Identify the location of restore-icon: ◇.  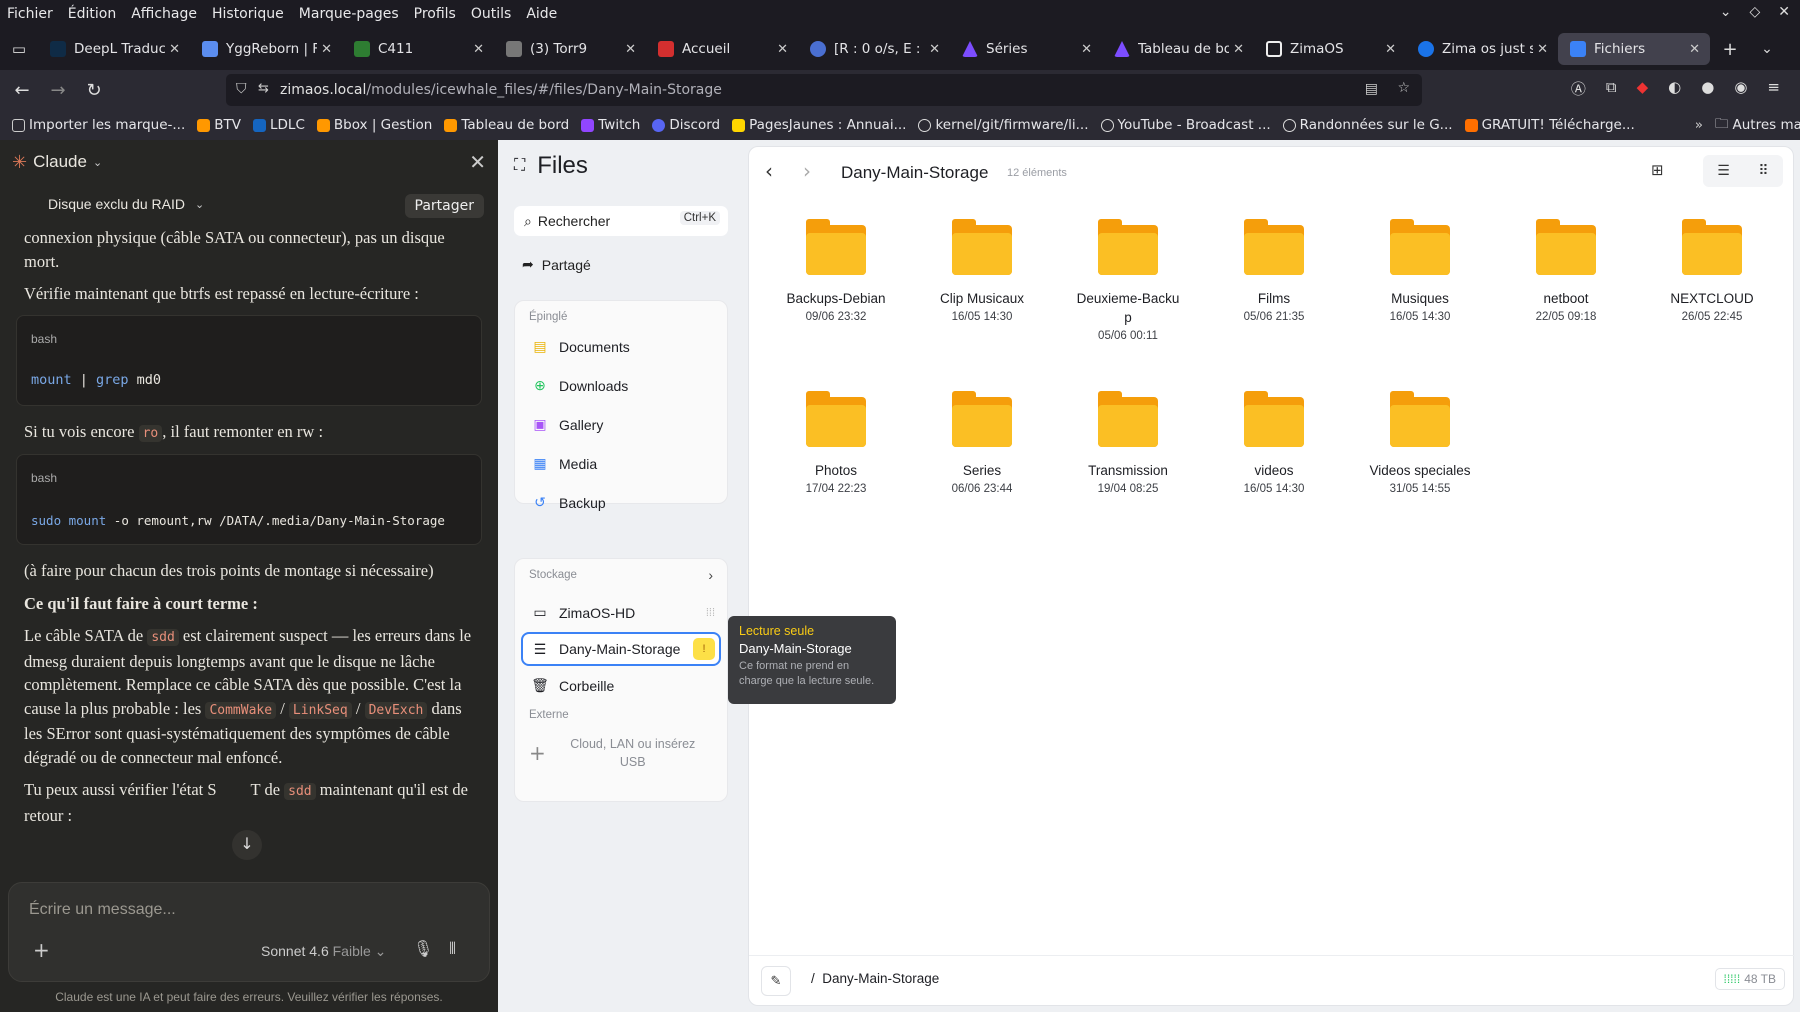
(1754, 12).